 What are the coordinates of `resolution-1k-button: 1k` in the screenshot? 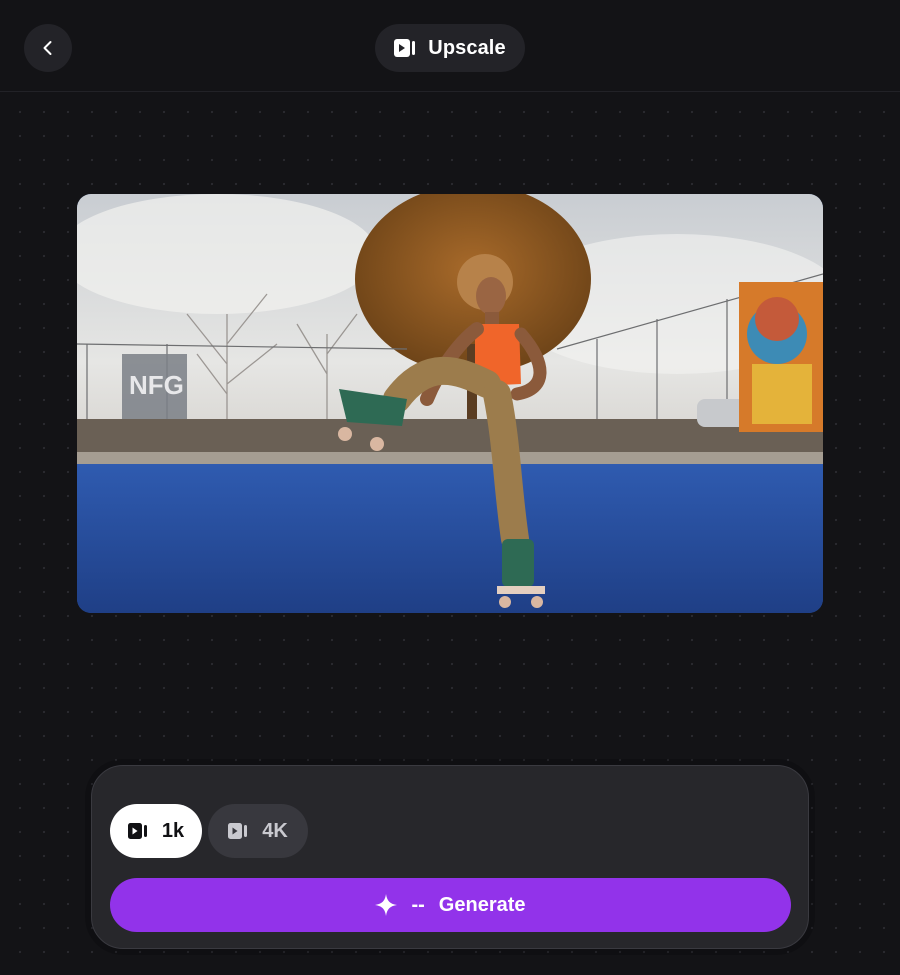 It's located at (156, 831).